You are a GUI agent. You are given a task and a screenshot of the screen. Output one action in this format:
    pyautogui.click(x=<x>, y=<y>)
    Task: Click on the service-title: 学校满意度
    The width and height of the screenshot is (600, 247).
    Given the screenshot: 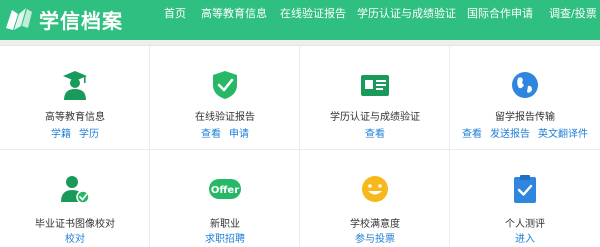 What is the action you would take?
    pyautogui.click(x=375, y=224)
    